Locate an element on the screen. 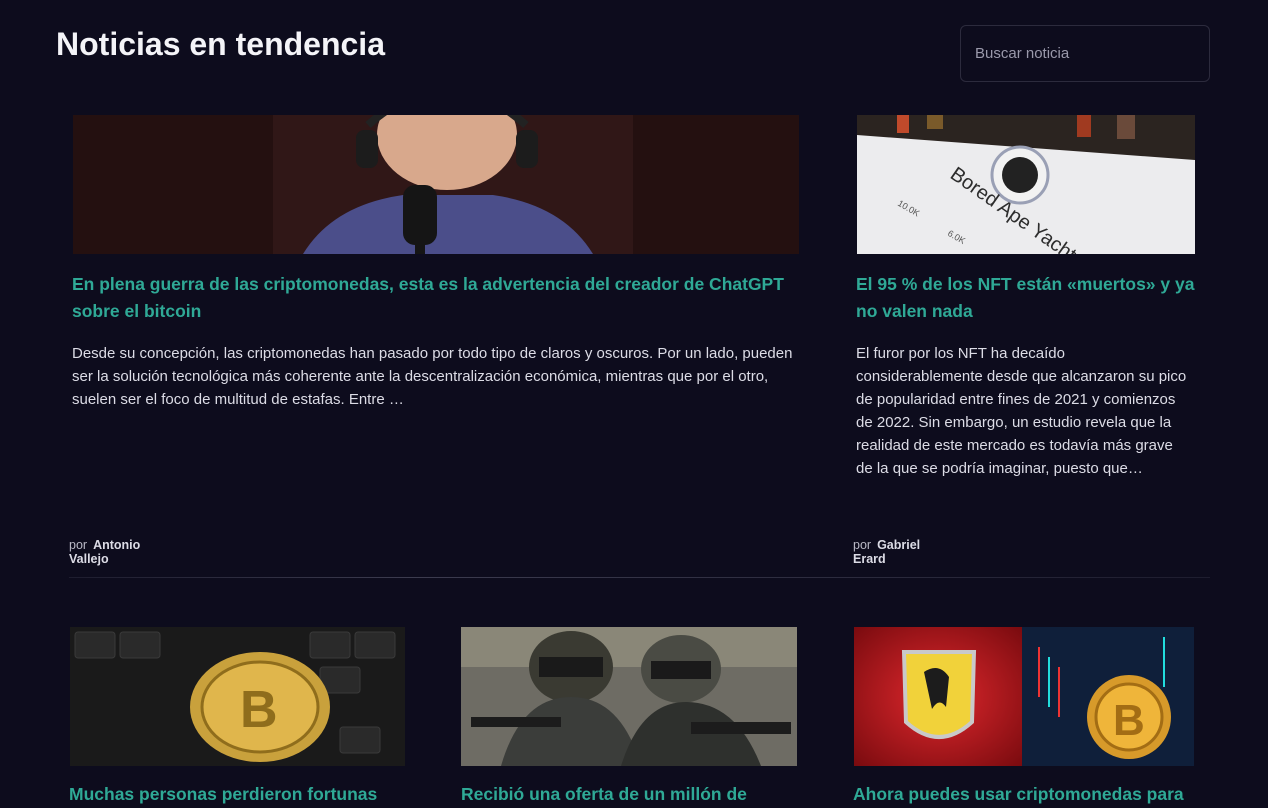 The image size is (1268, 808). search-input is located at coordinates (1085, 53).